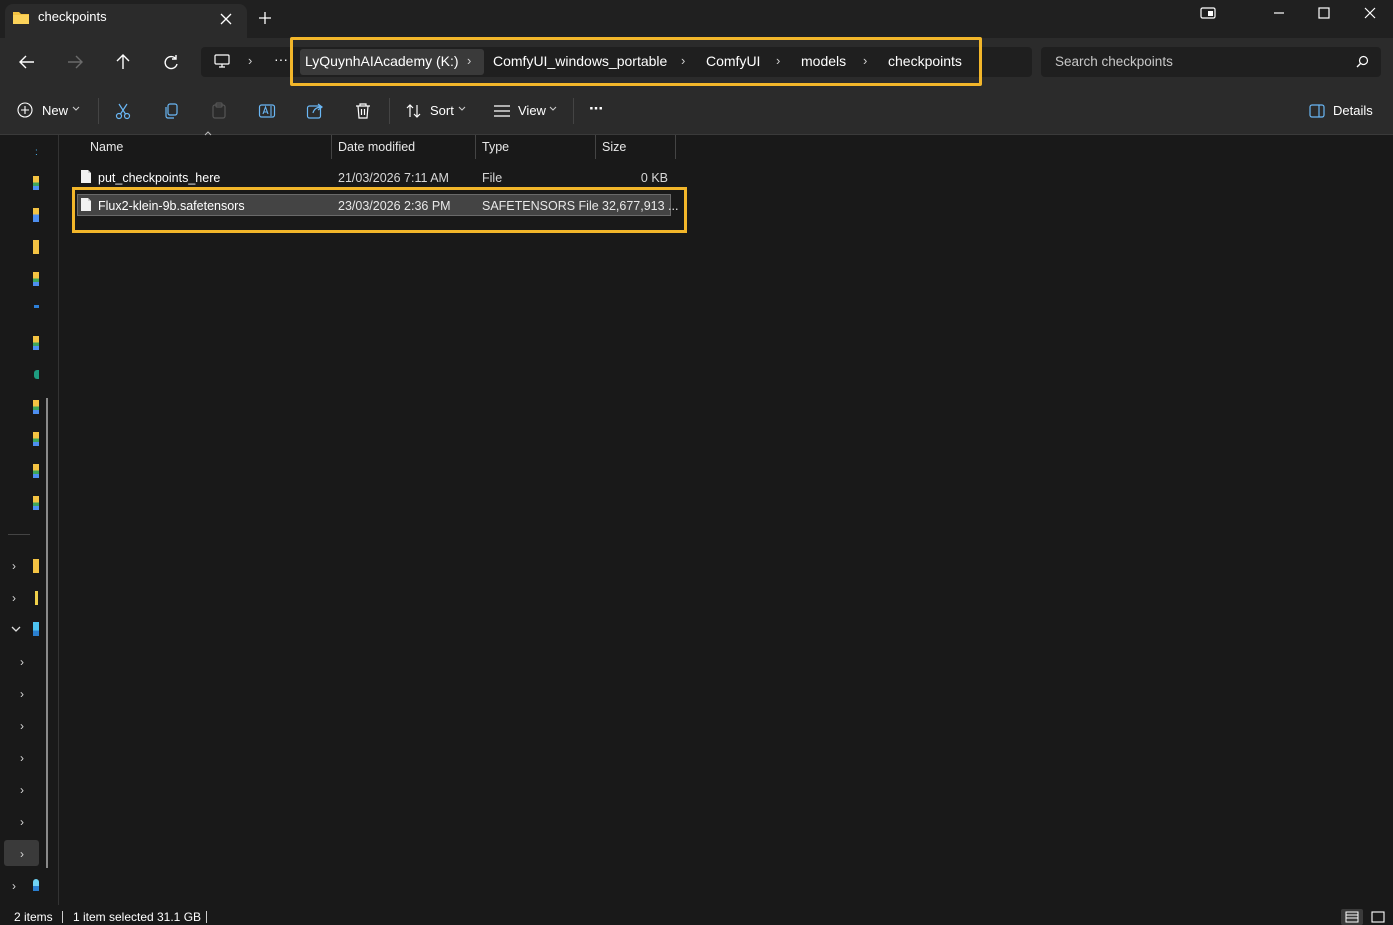 The height and width of the screenshot is (925, 1393). What do you see at coordinates (654, 178) in the screenshot?
I see `file-size: 0 KB` at bounding box center [654, 178].